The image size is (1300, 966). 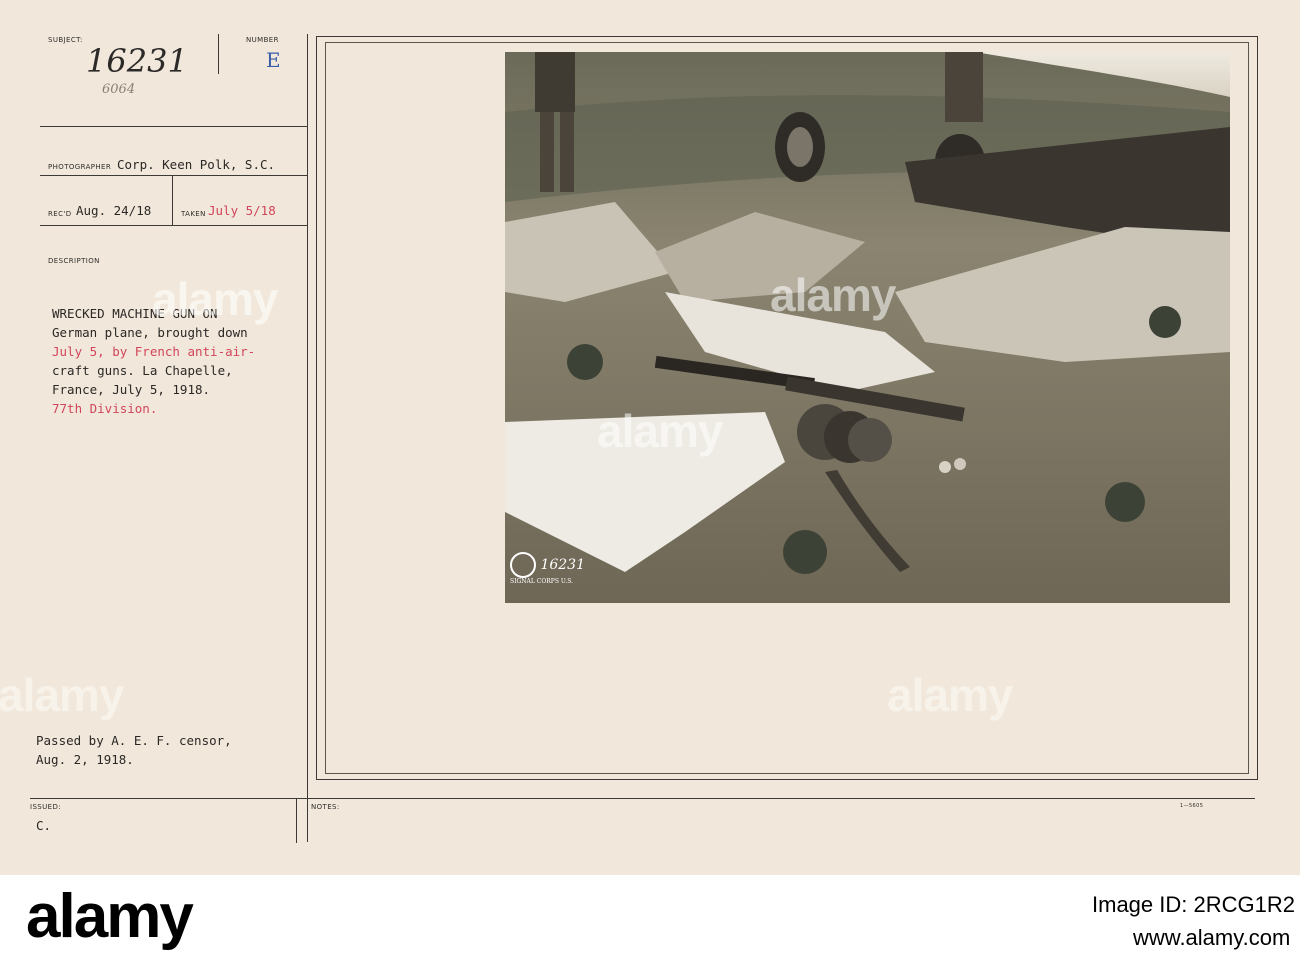 What do you see at coordinates (134, 740) in the screenshot?
I see `censor-line-1: Passed by A. E. F. censor,` at bounding box center [134, 740].